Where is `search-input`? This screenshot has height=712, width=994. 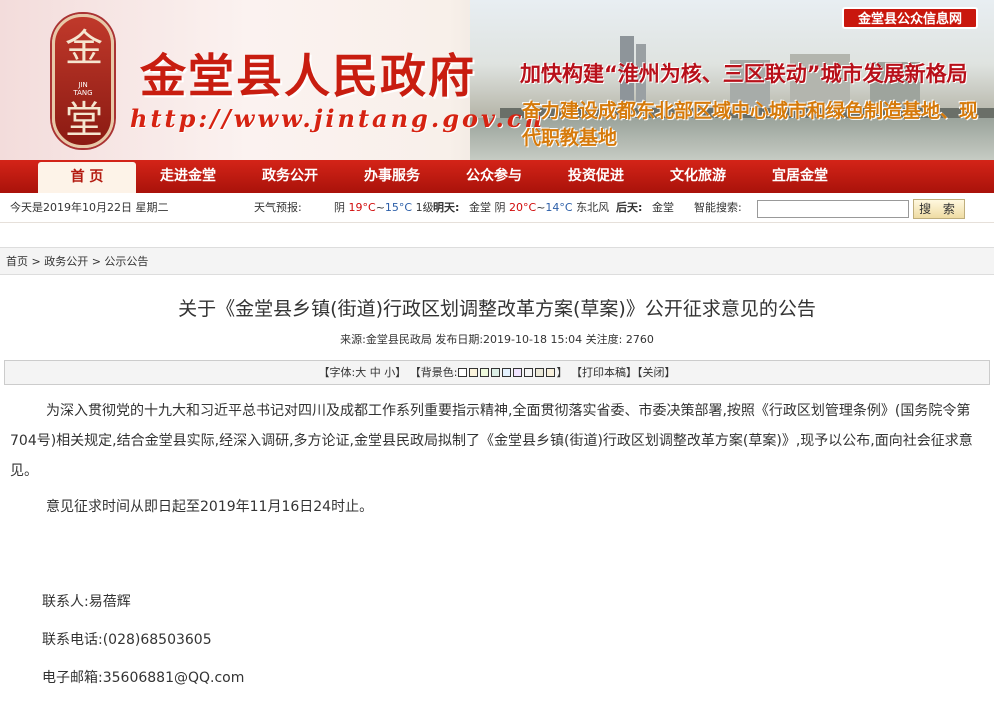 search-input is located at coordinates (833, 209).